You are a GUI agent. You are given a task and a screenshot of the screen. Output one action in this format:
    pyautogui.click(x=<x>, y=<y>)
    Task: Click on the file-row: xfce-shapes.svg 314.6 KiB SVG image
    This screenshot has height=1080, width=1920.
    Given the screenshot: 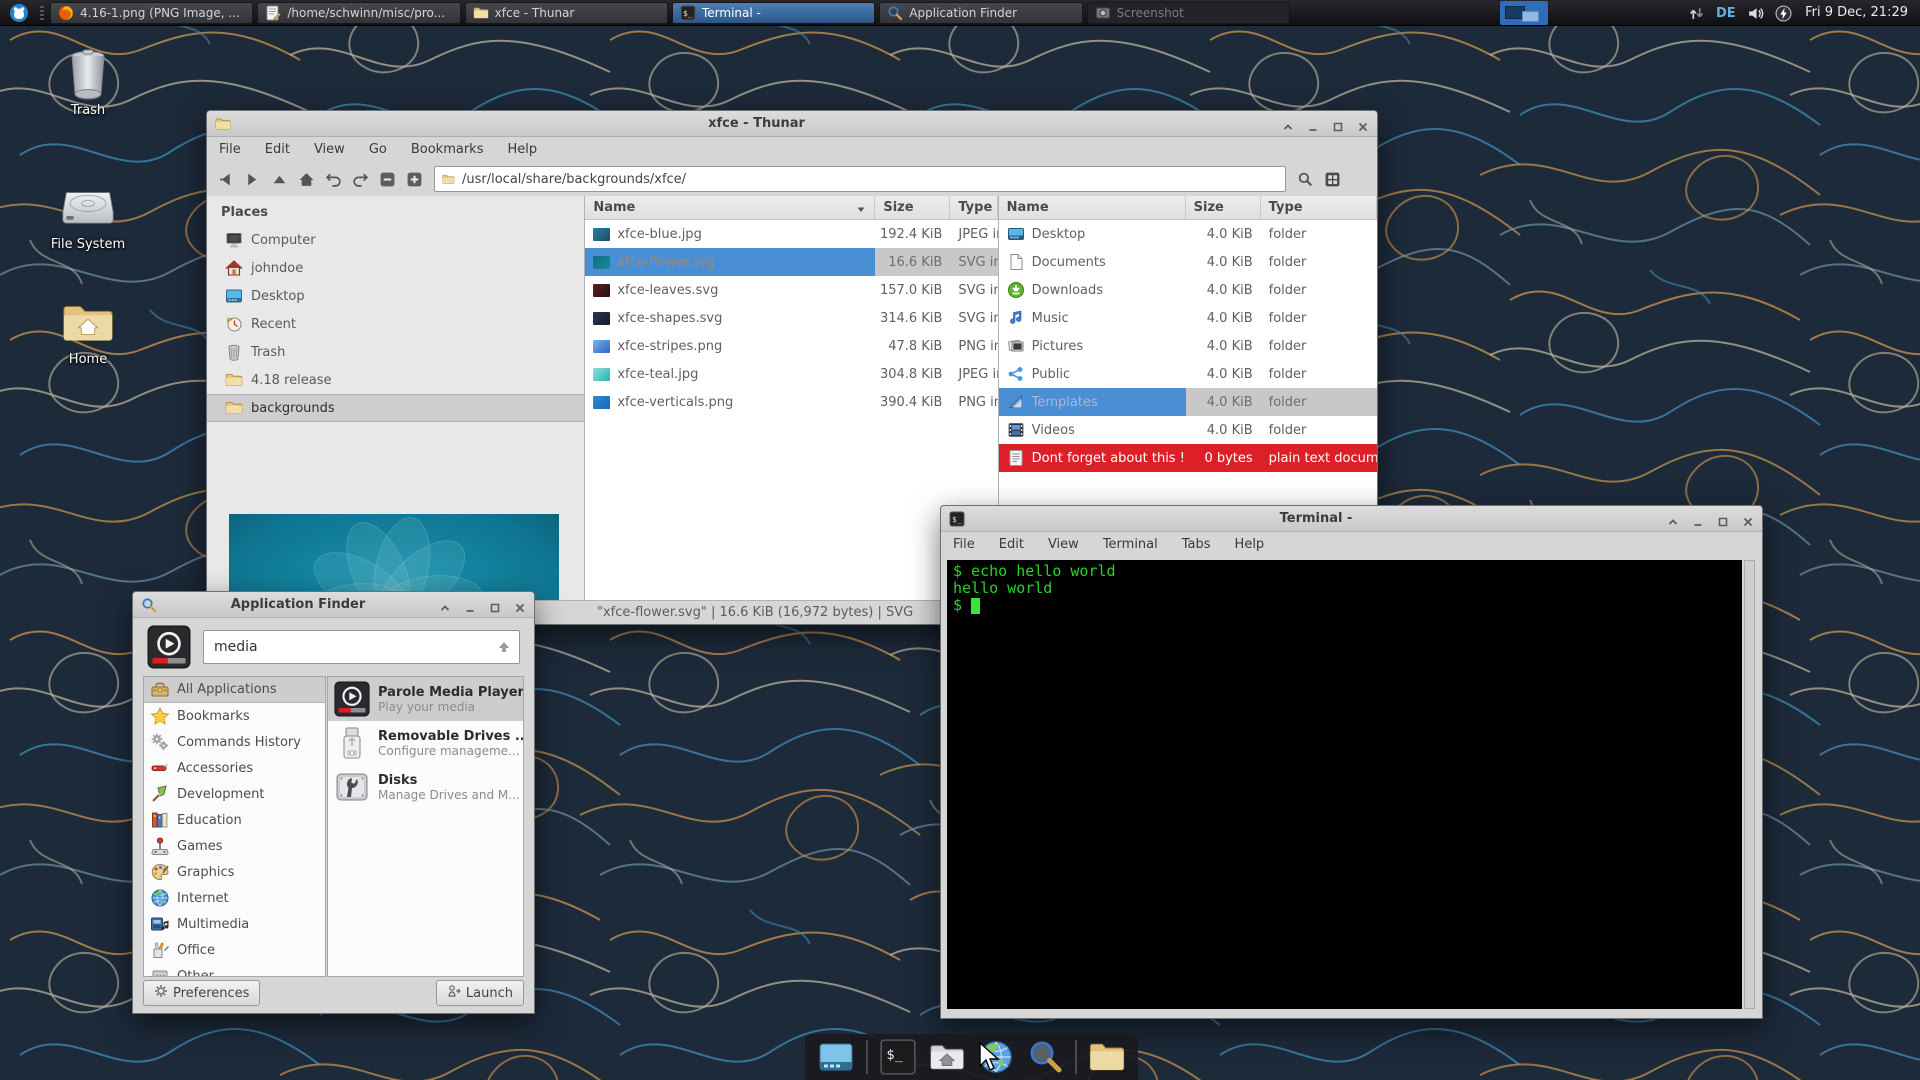 What is the action you would take?
    pyautogui.click(x=791, y=318)
    